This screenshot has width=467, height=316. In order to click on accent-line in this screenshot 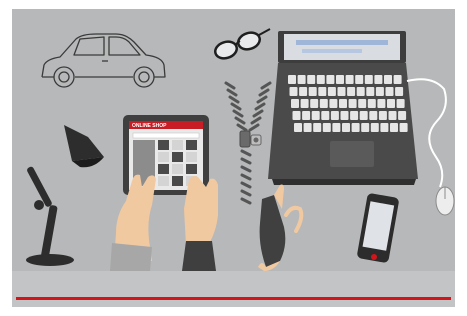, I will do `click(233, 298)`.